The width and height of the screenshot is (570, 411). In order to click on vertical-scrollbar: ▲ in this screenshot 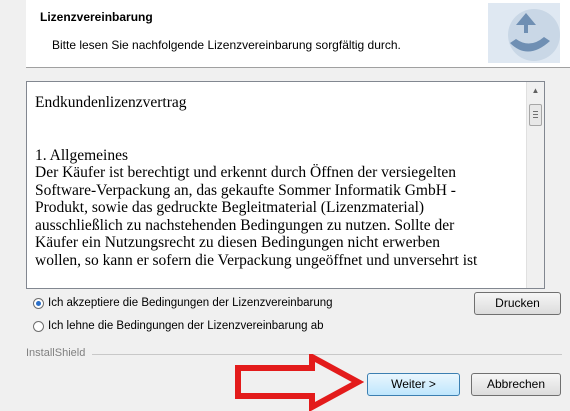, I will do `click(535, 185)`.